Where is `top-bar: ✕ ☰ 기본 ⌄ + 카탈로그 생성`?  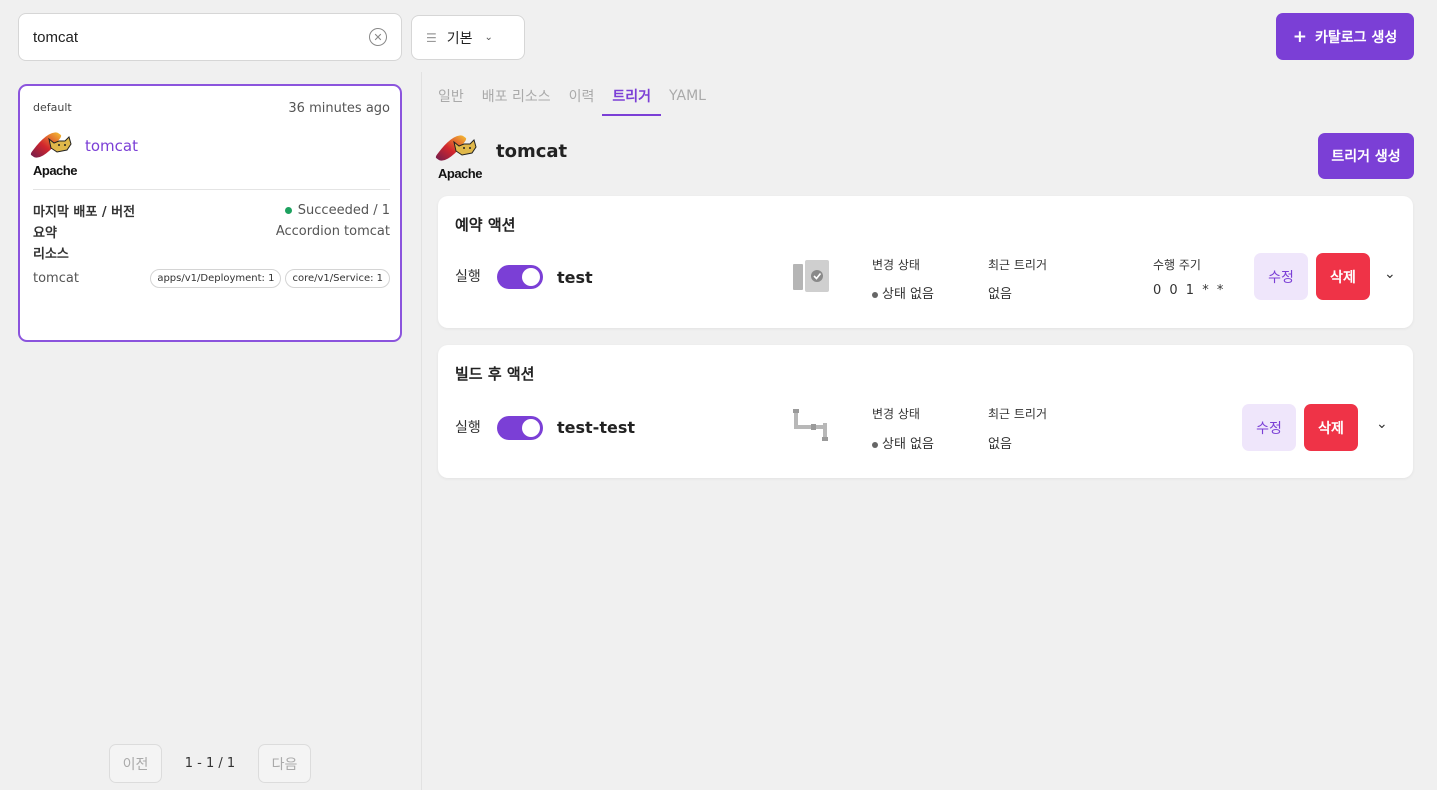
top-bar: ✕ ☰ 기본 ⌄ + 카탈로그 생성 is located at coordinates (718, 36).